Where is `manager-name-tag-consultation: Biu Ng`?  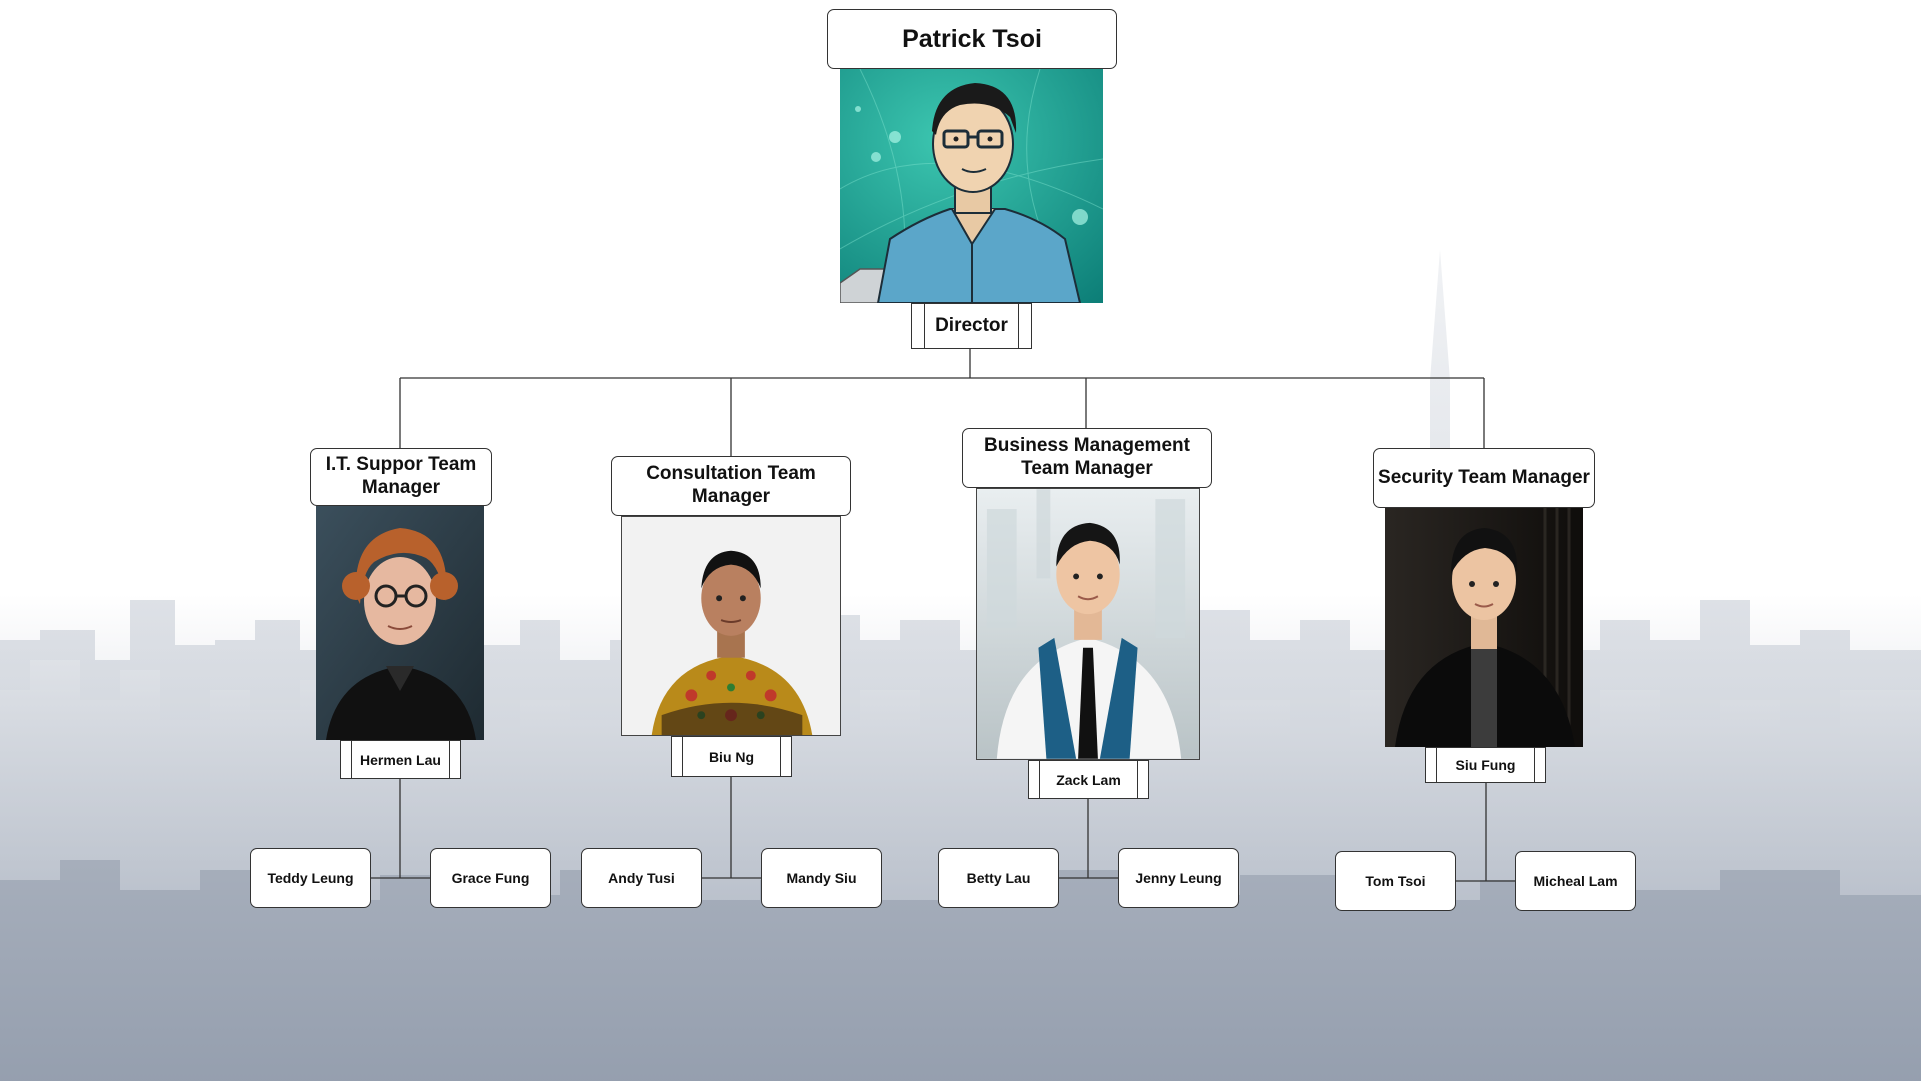
manager-name-tag-consultation: Biu Ng is located at coordinates (731, 756).